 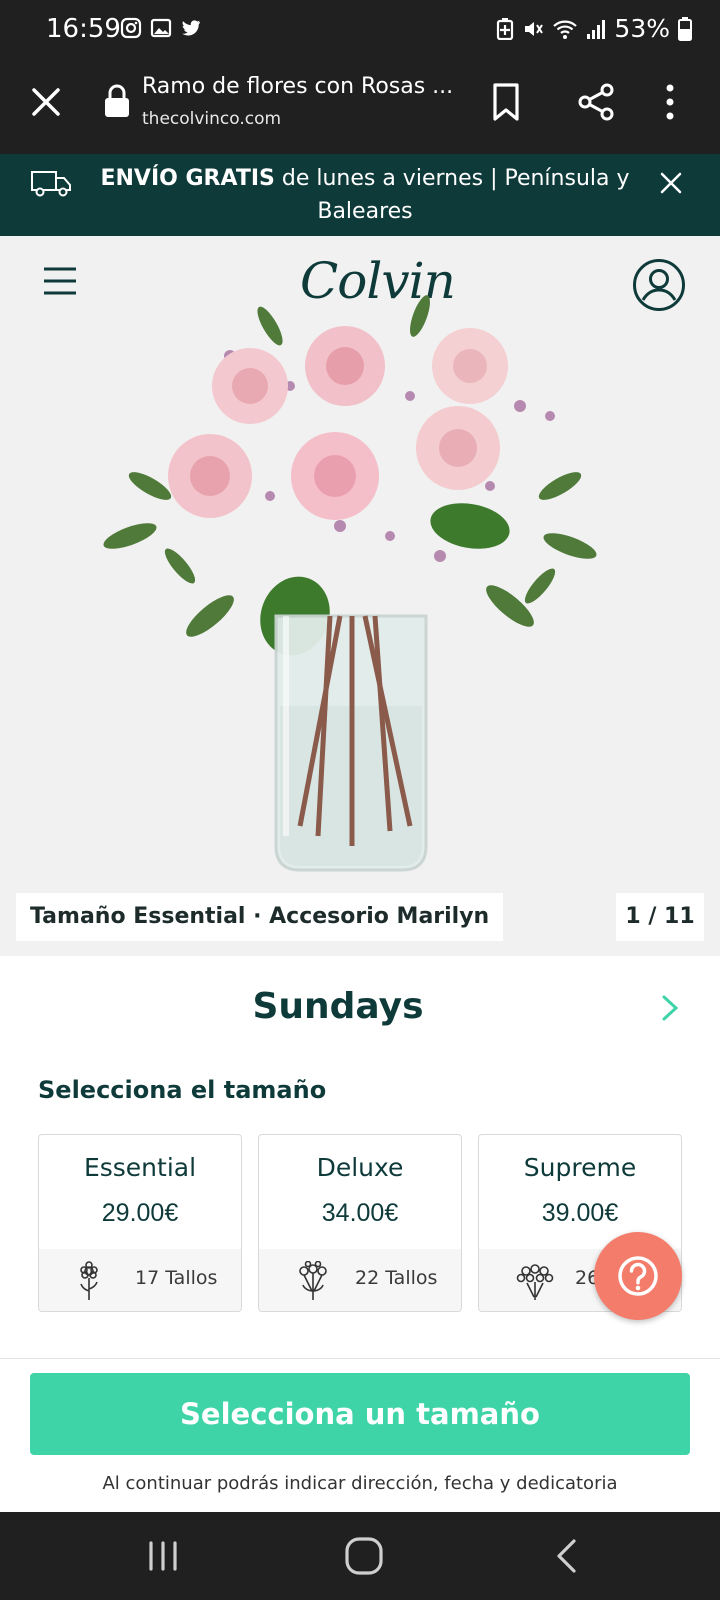 I want to click on size-stems-row: 22 Tallos, so click(x=360, y=1280).